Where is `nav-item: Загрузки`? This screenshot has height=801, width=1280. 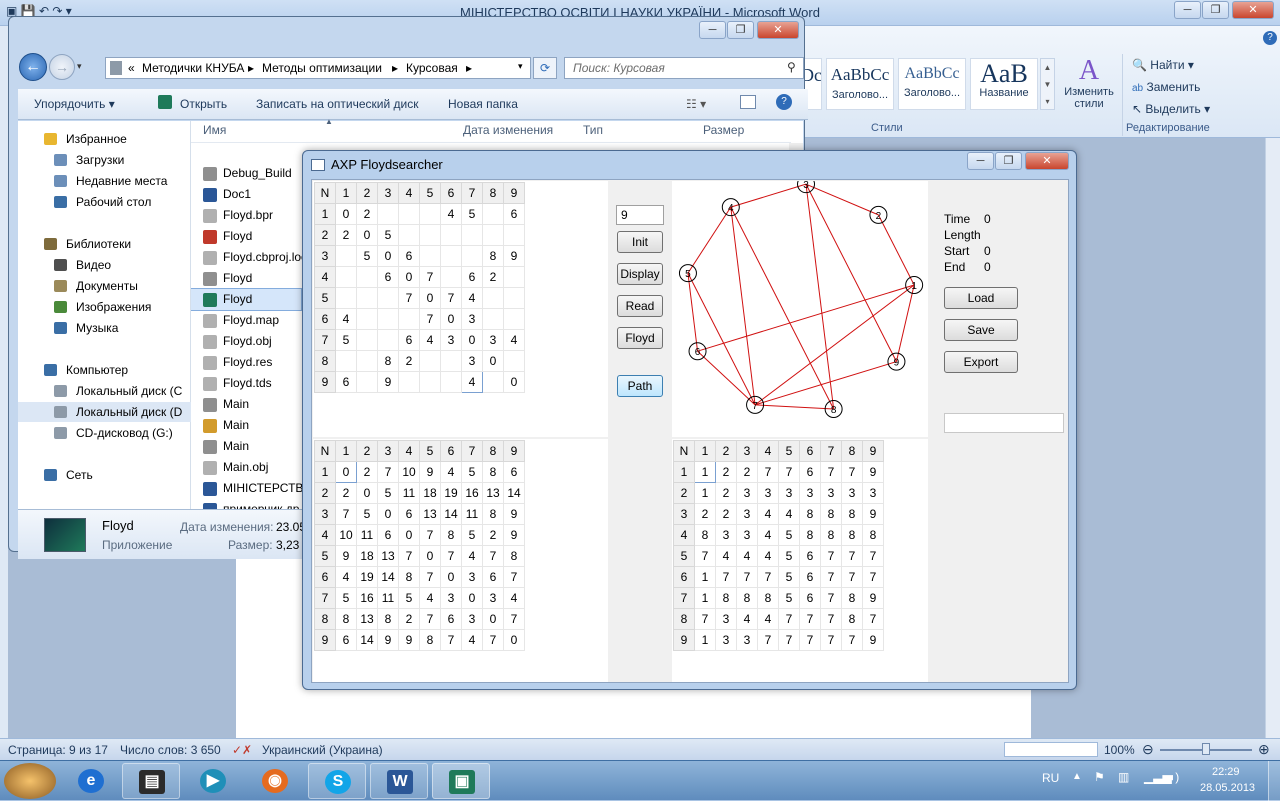 nav-item: Загрузки is located at coordinates (104, 160).